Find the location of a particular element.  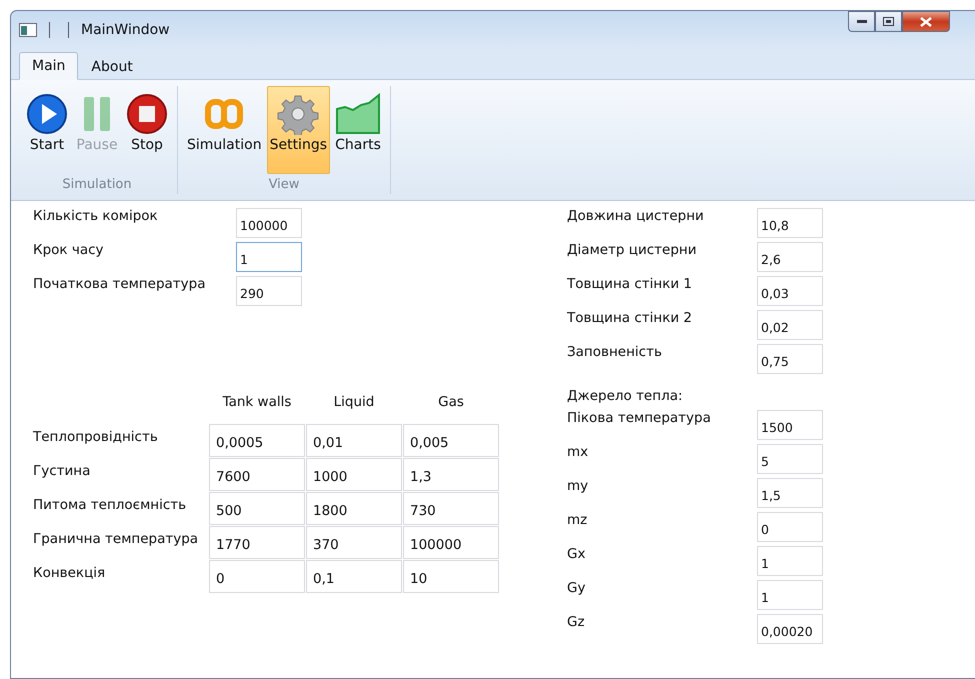

input-field: 0,75 is located at coordinates (790, 359).